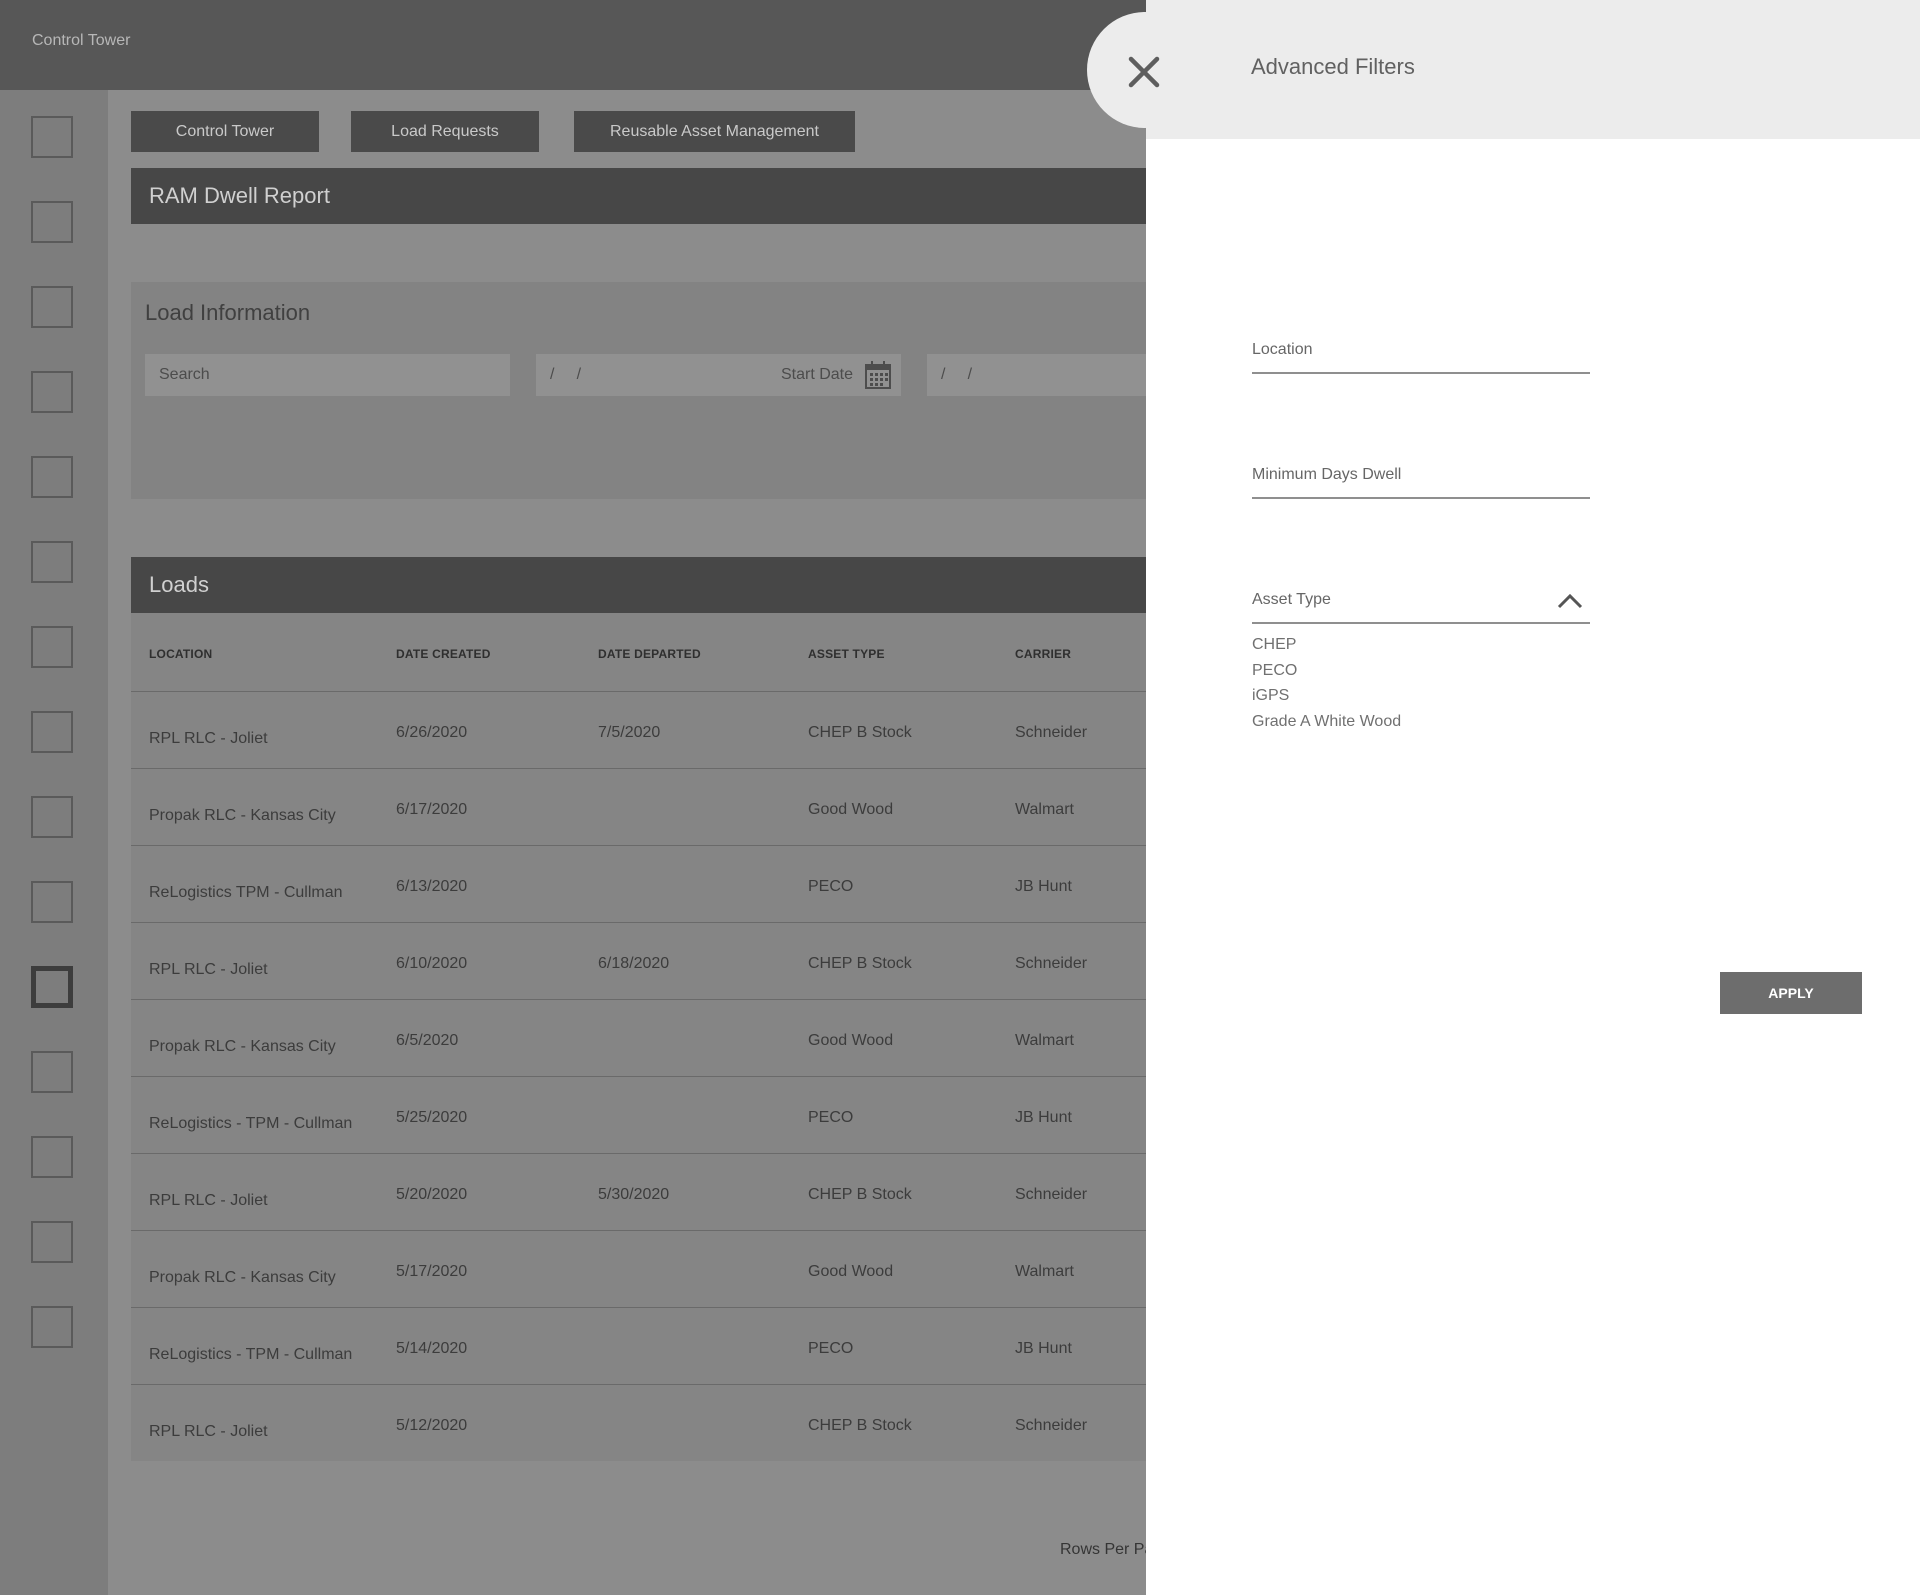 The width and height of the screenshot is (1920, 1595). Describe the element at coordinates (634, 1194) in the screenshot. I see `cell-date-departed: 5/30/2020` at that location.